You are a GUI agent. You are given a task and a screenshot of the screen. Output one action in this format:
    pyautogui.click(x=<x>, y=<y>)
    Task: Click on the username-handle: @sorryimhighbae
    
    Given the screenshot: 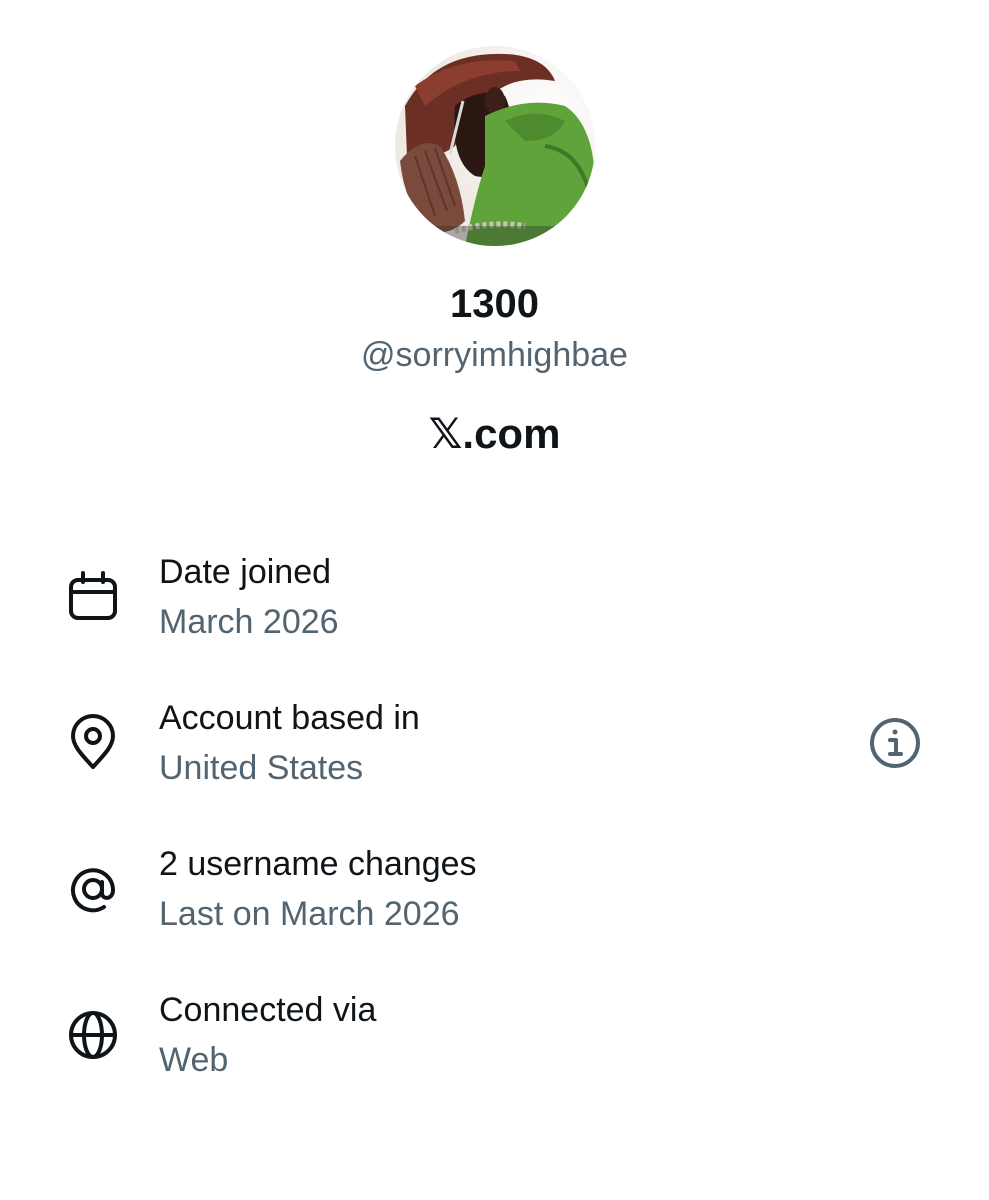 What is the action you would take?
    pyautogui.click(x=494, y=355)
    